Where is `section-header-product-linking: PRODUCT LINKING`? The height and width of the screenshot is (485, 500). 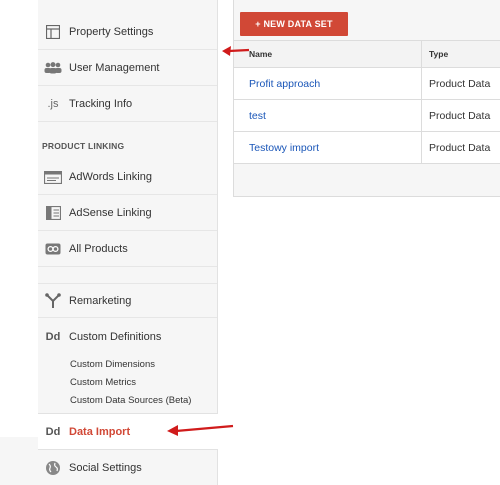
section-header-product-linking: PRODUCT LINKING is located at coordinates (83, 146).